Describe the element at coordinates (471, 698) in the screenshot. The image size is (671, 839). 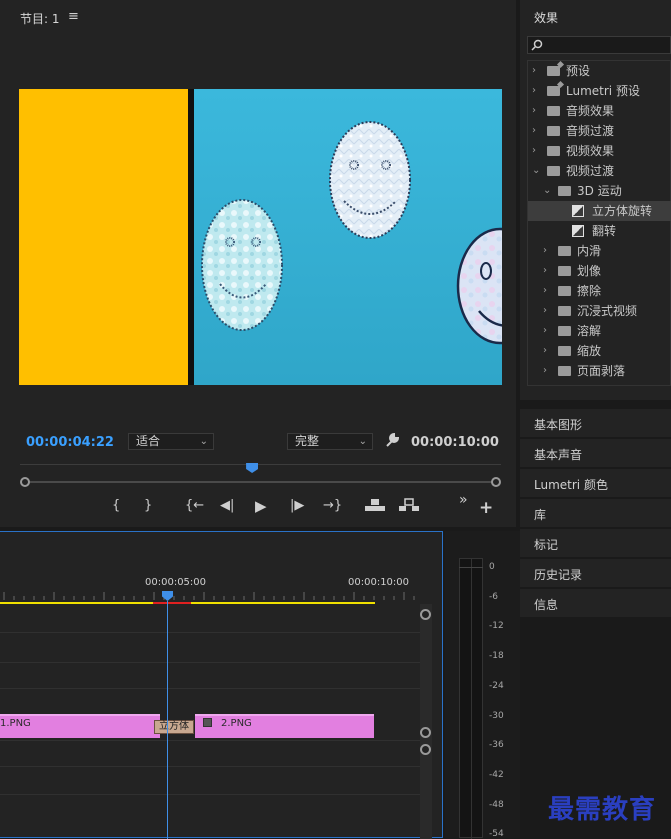
I see `audio-meter-bar` at that location.